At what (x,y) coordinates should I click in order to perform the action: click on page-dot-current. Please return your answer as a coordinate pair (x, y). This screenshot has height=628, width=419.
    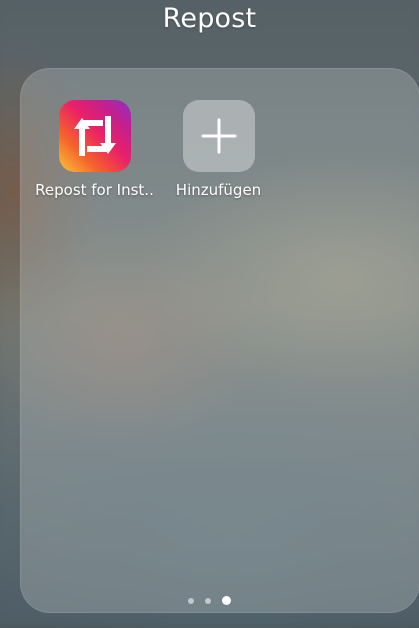
    Looking at the image, I should click on (226, 600).